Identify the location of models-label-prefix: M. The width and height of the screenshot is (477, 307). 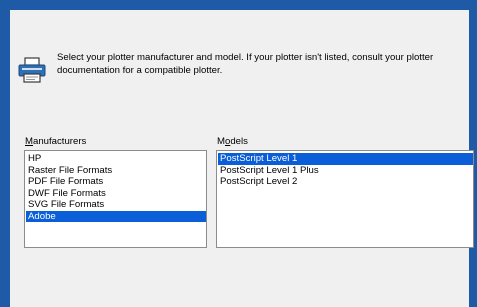
(221, 141).